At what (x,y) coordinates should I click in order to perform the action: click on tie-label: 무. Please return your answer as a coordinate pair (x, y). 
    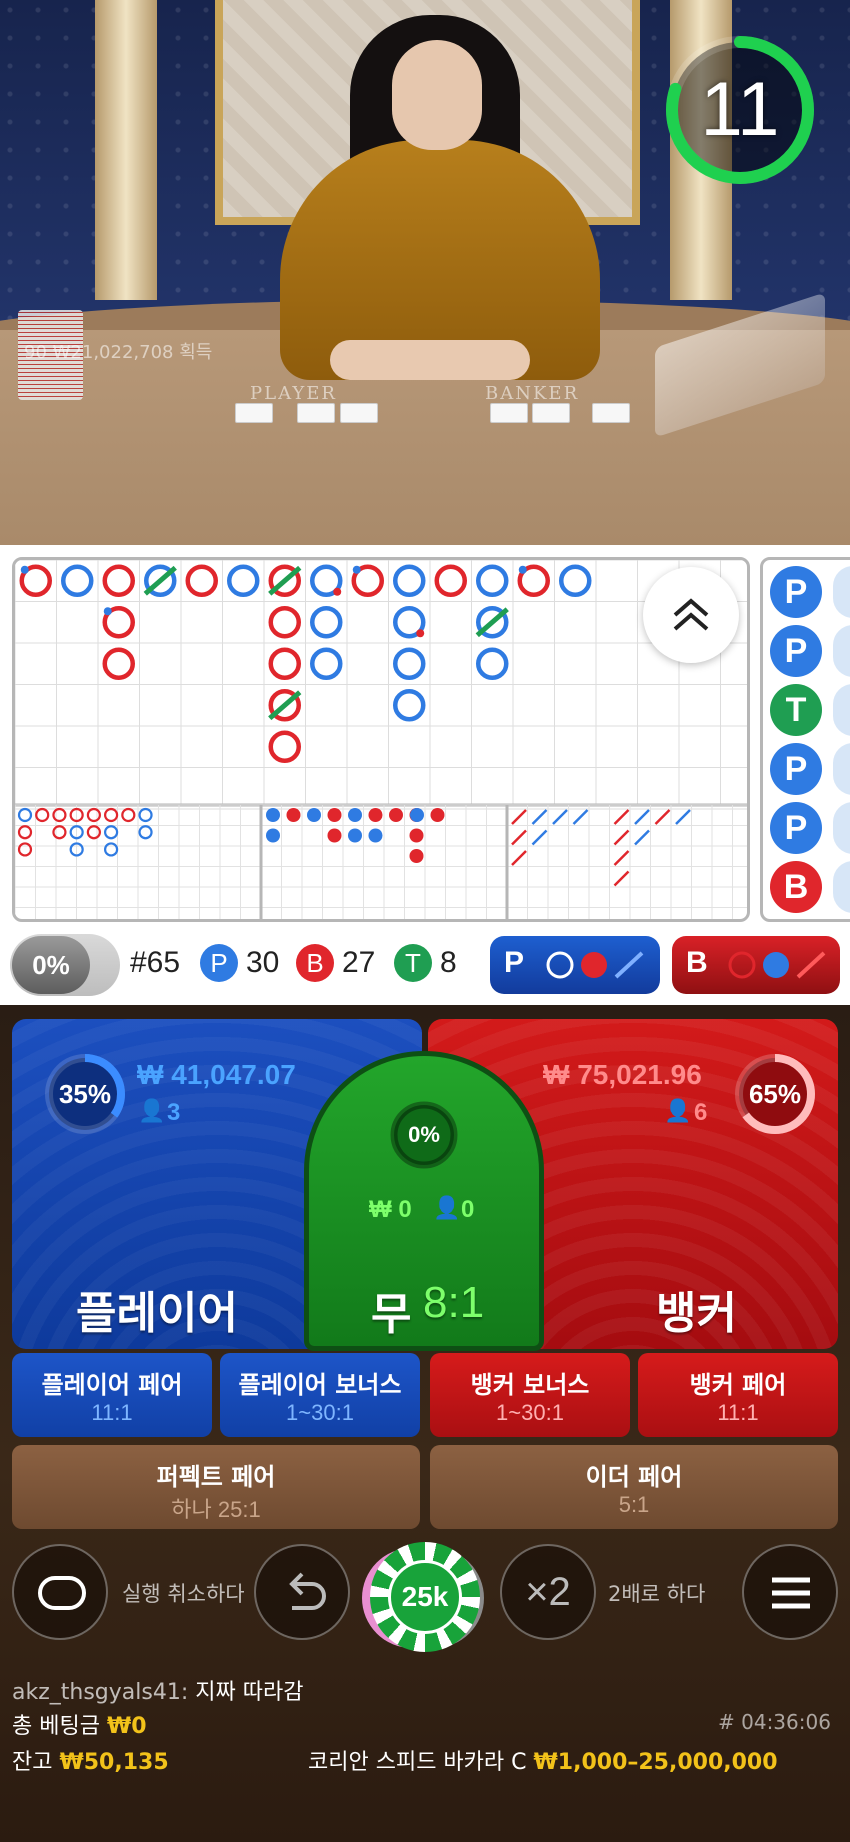
    Looking at the image, I should click on (391, 1314).